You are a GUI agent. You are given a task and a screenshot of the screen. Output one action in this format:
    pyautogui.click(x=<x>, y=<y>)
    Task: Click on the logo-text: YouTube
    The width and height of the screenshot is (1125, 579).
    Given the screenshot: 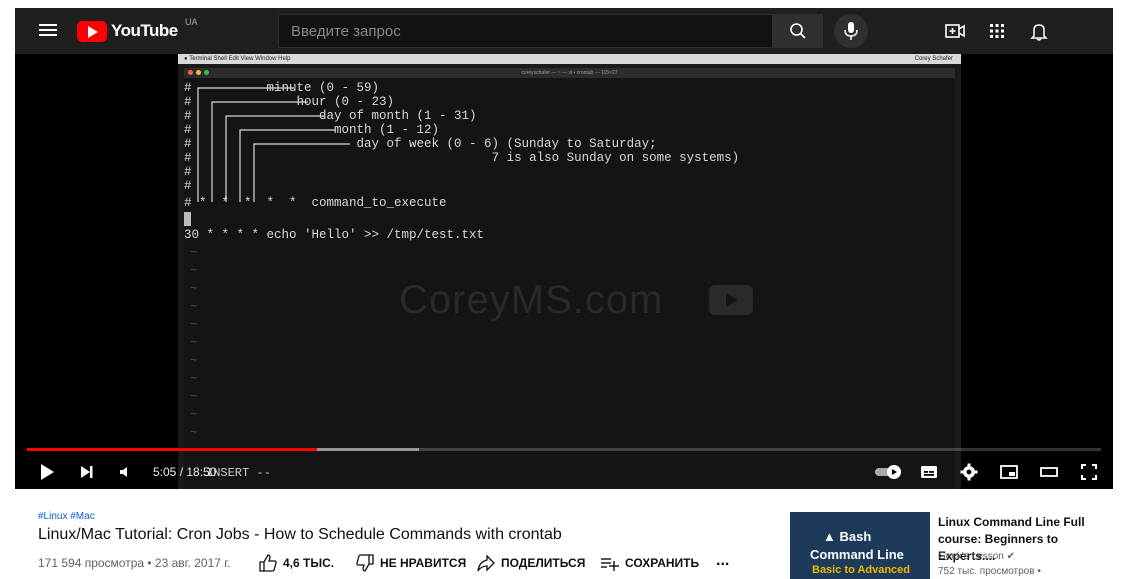 What is the action you would take?
    pyautogui.click(x=144, y=30)
    